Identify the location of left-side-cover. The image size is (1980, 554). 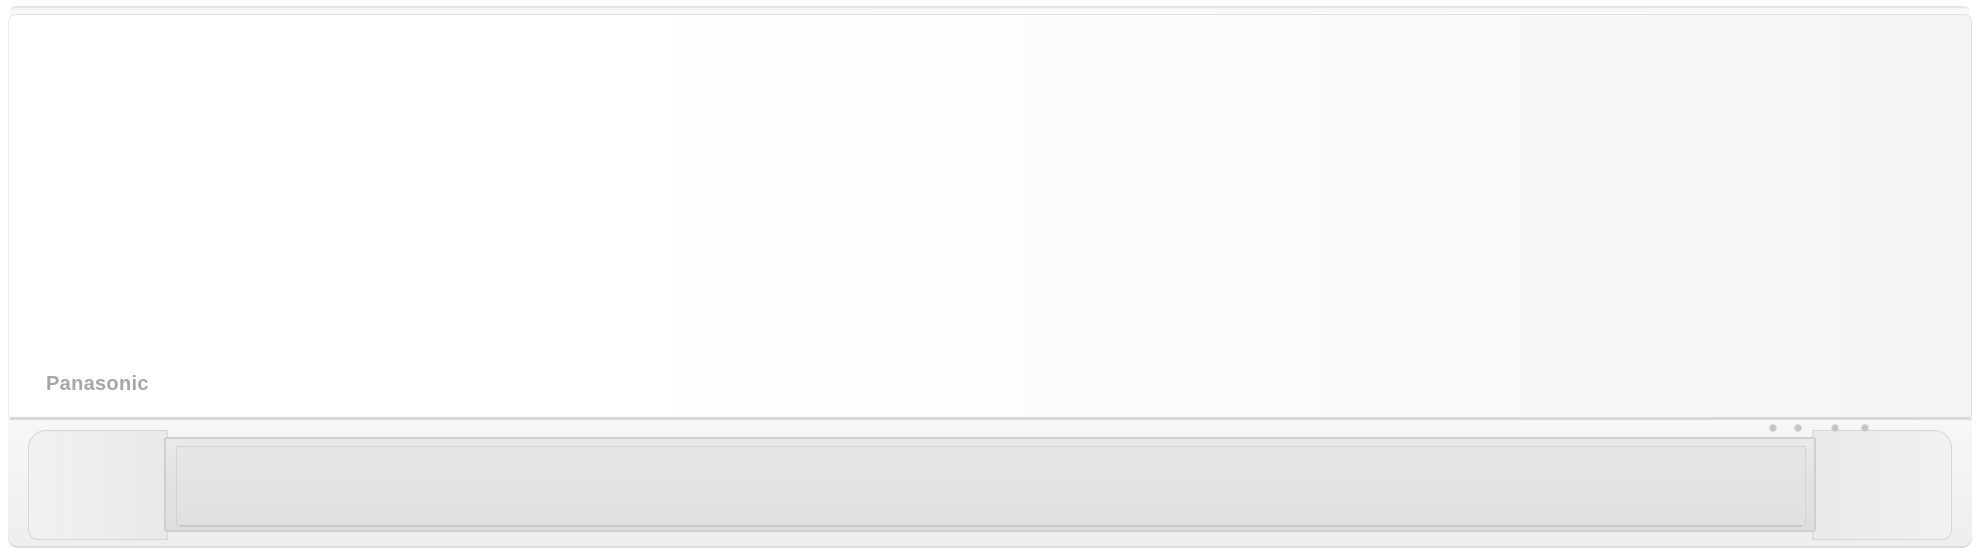
(98, 485).